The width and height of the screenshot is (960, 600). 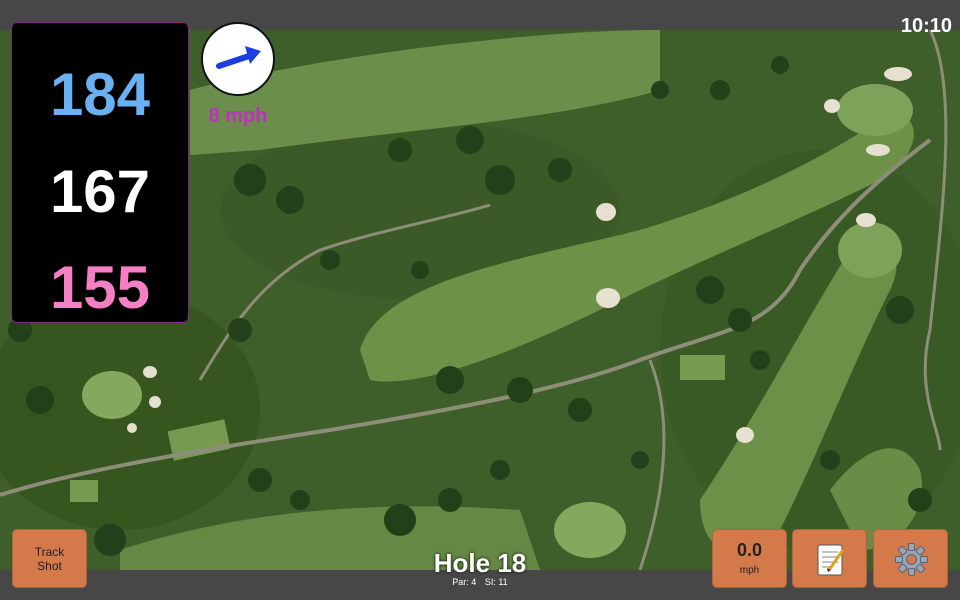 What do you see at coordinates (496, 582) in the screenshot?
I see `hole-stroke-index: SI: 11` at bounding box center [496, 582].